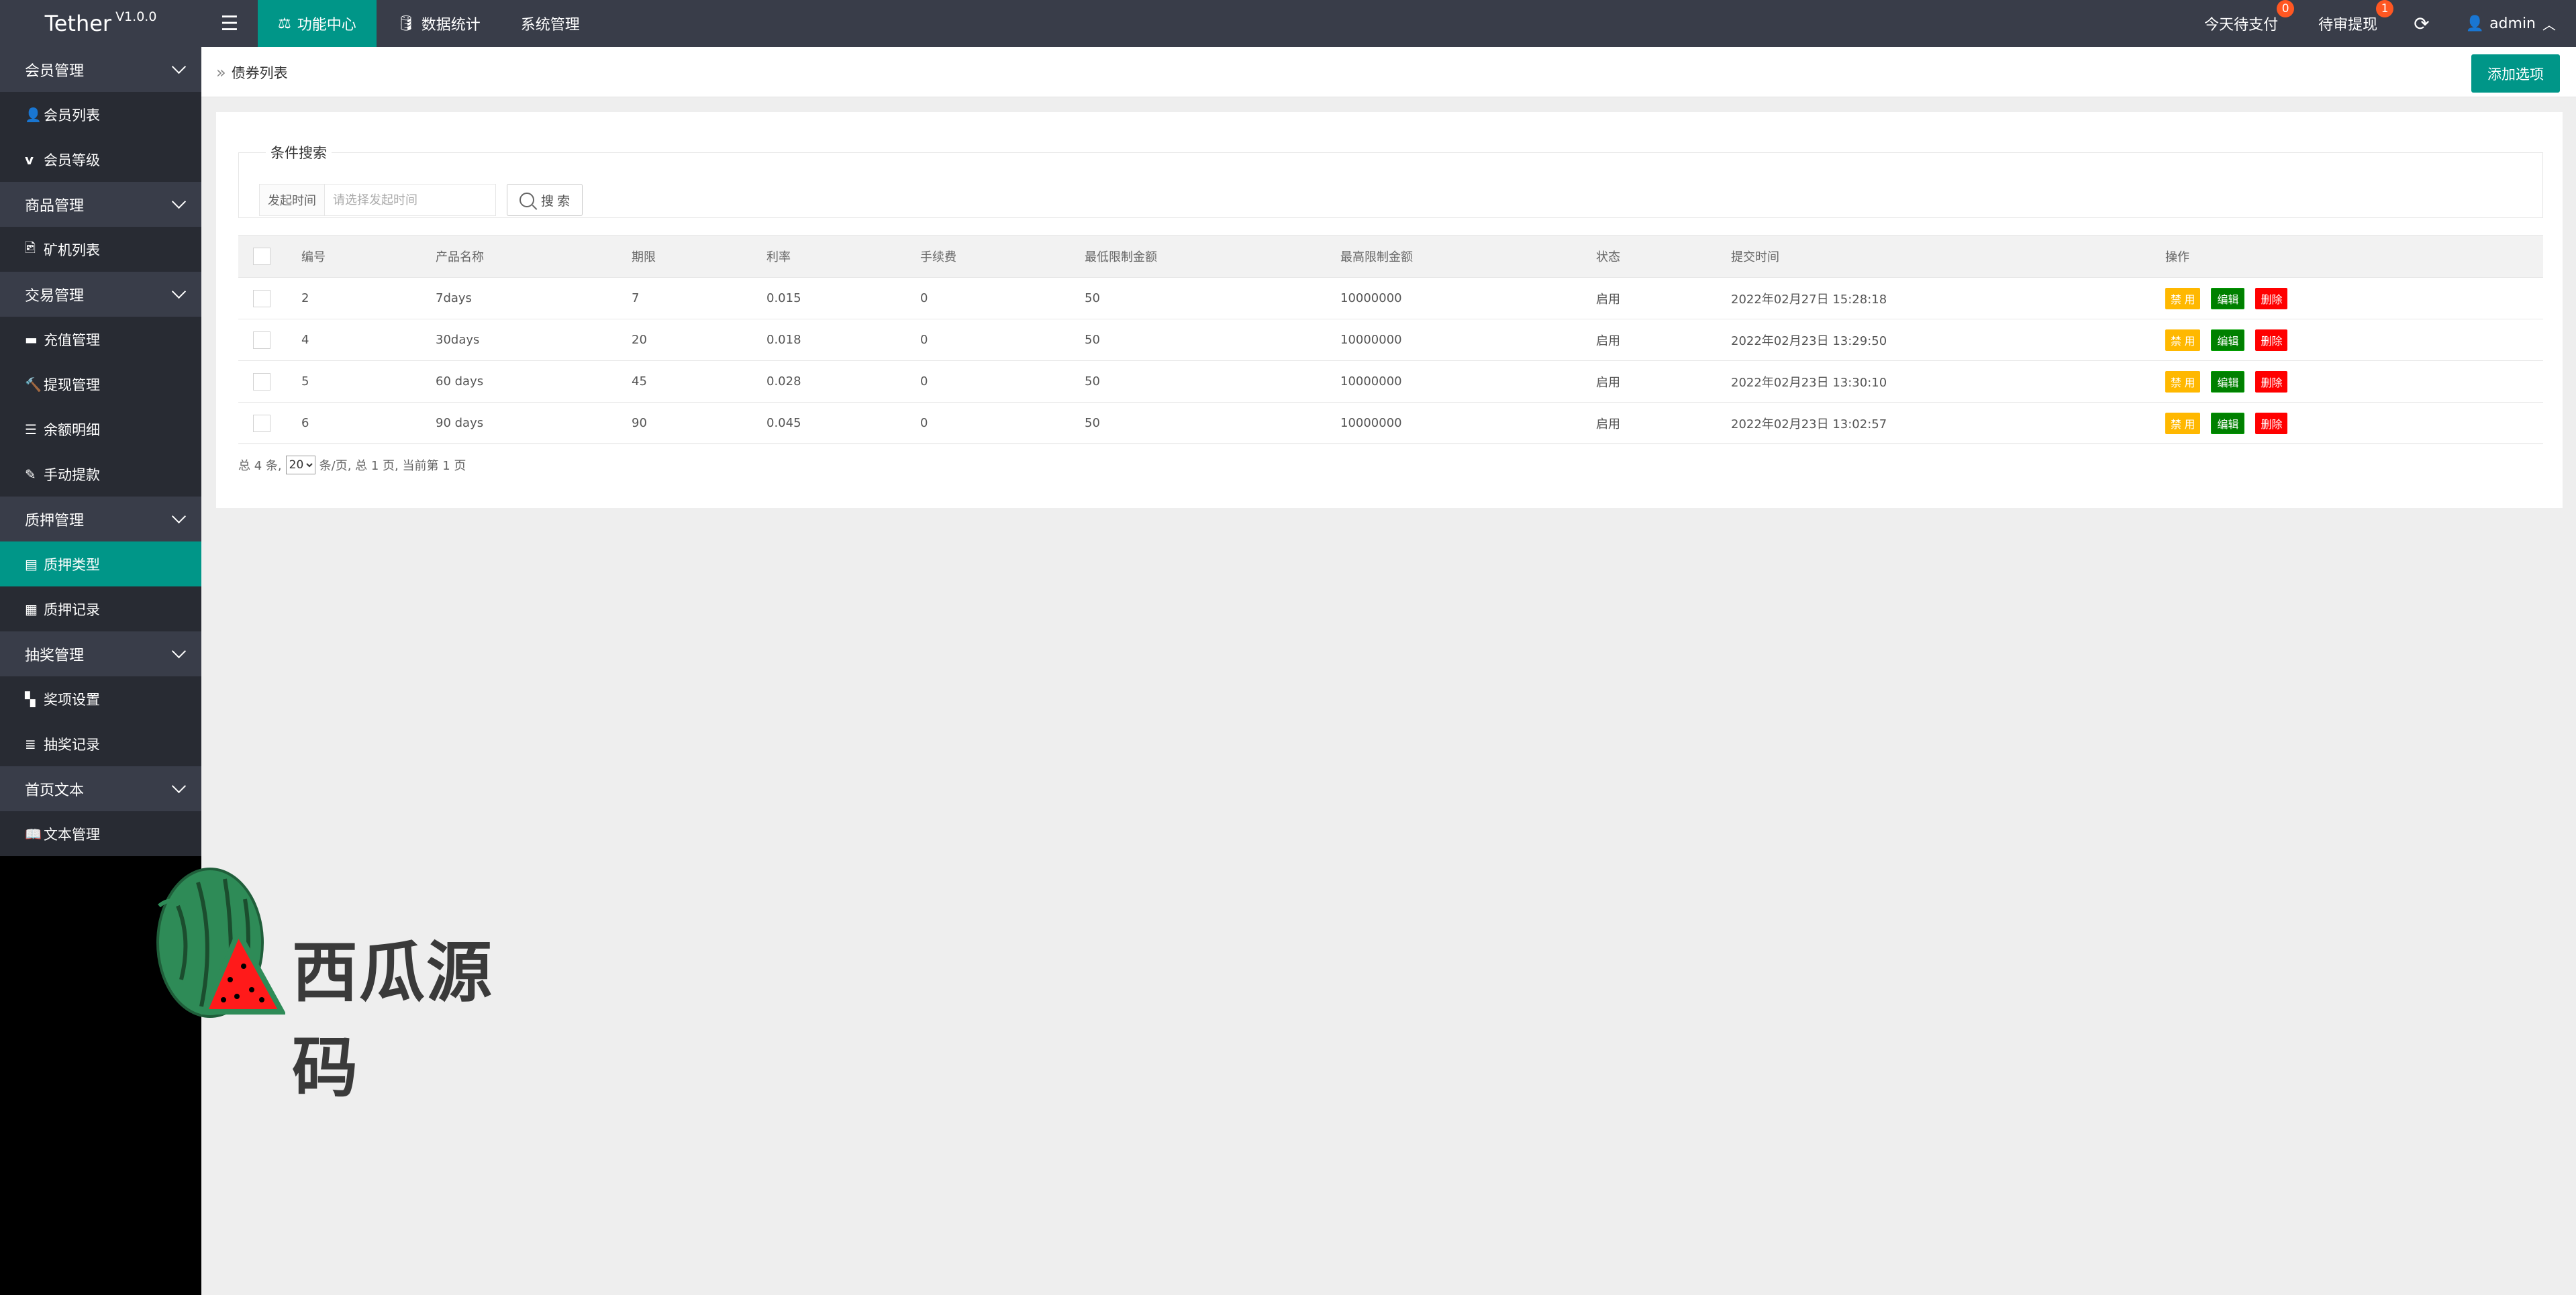 This screenshot has width=2576, height=1295. Describe the element at coordinates (100, 204) in the screenshot. I see `sidebar-group-goods: 商品管理` at that location.